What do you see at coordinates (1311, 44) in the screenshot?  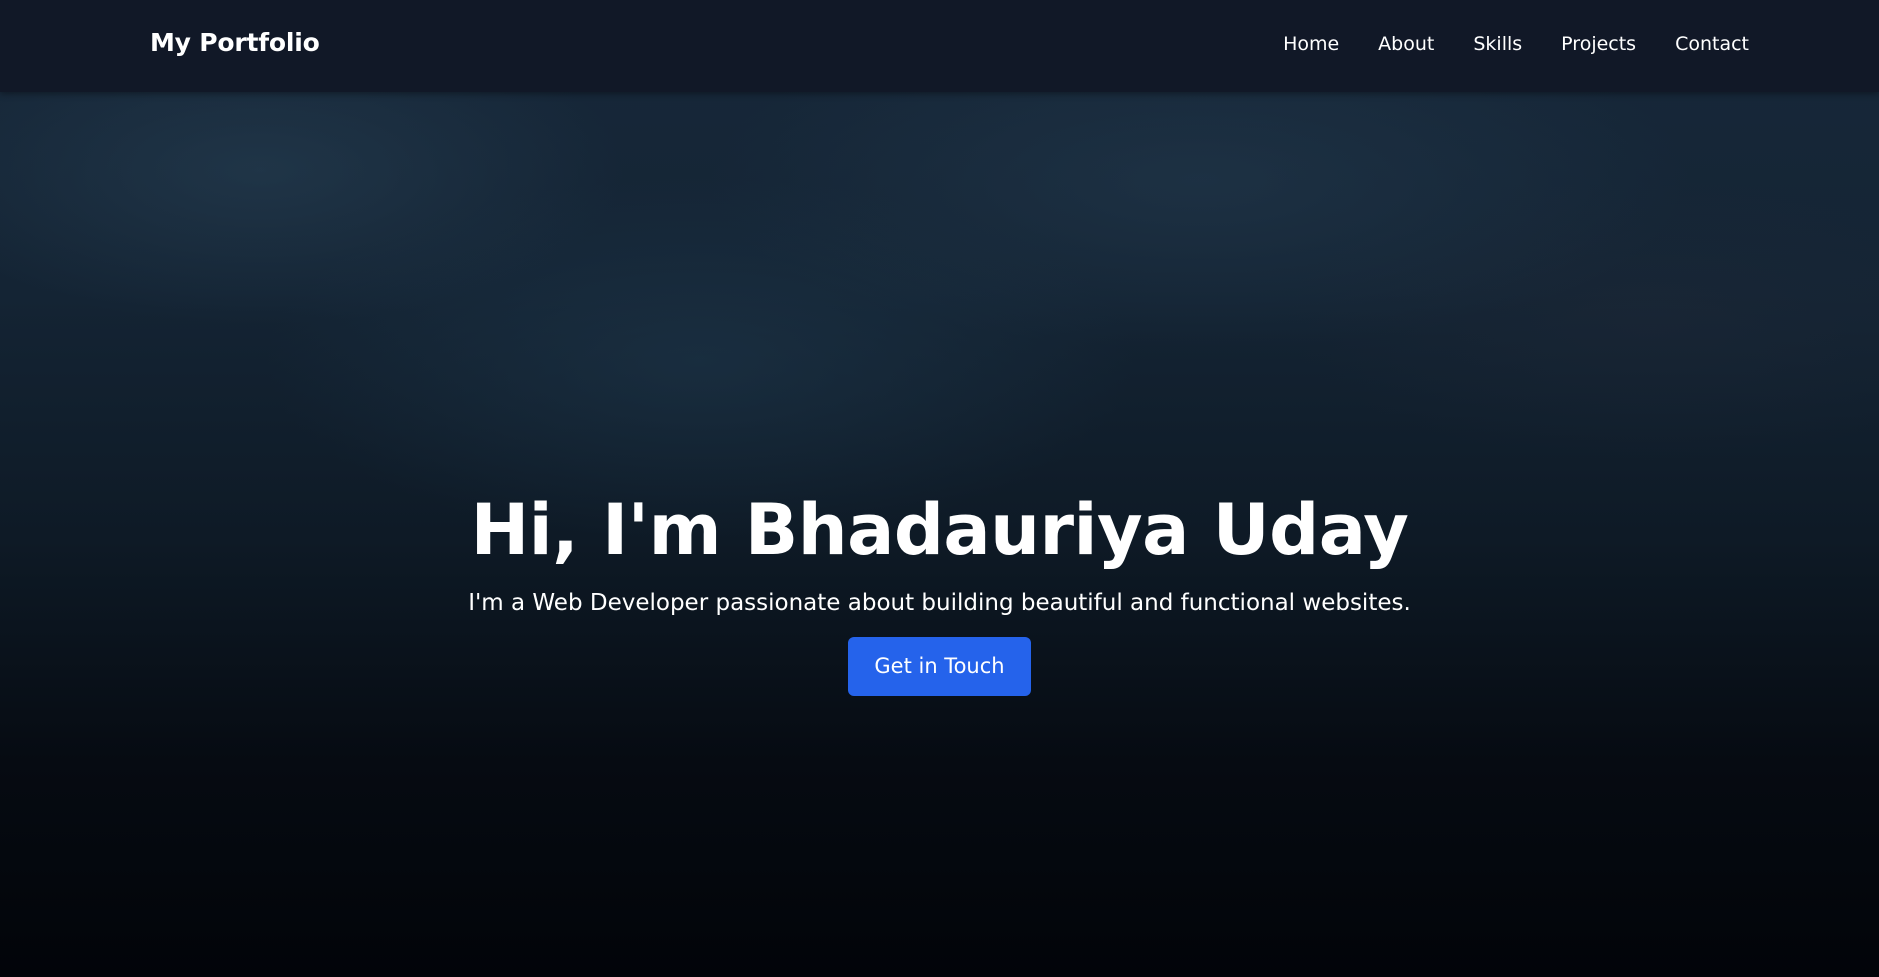 I see `nav-link-home: Home` at bounding box center [1311, 44].